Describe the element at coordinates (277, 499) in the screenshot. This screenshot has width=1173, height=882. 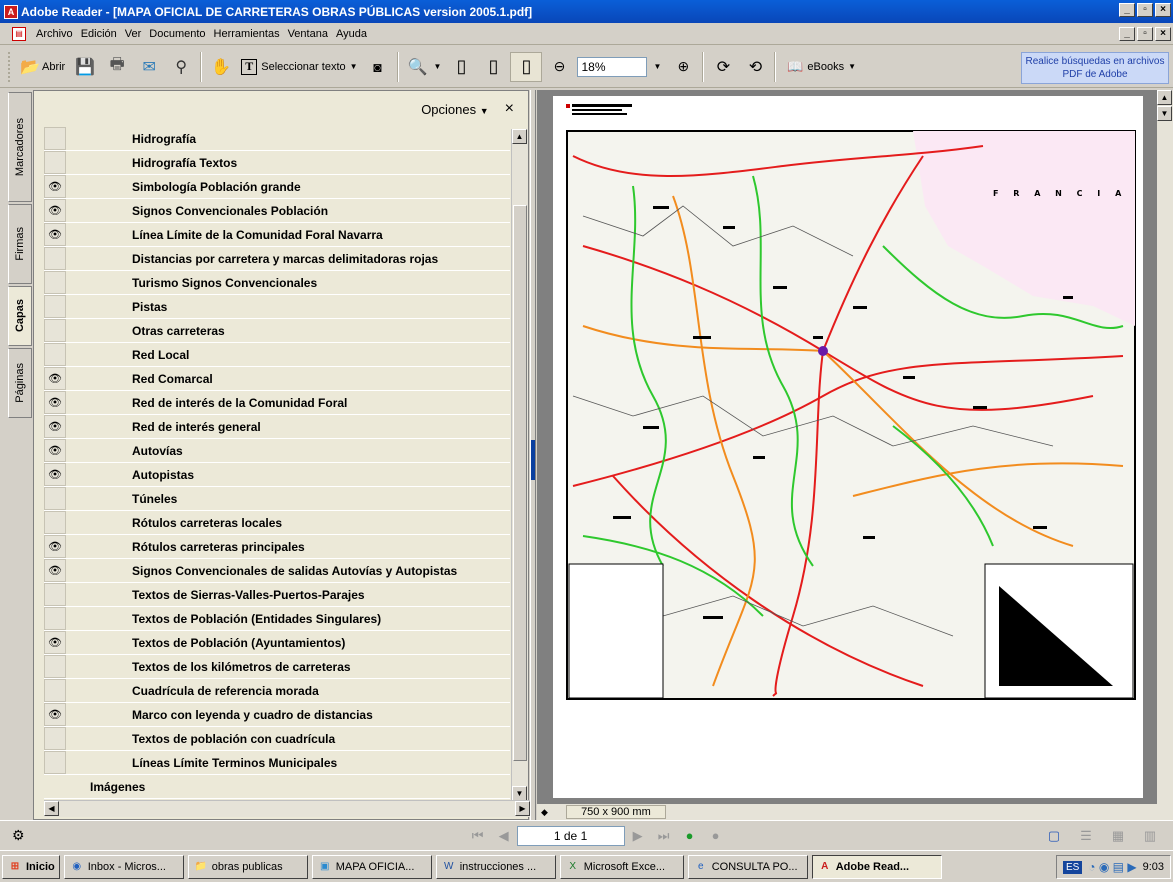
I see `layer-row: Túneles` at that location.